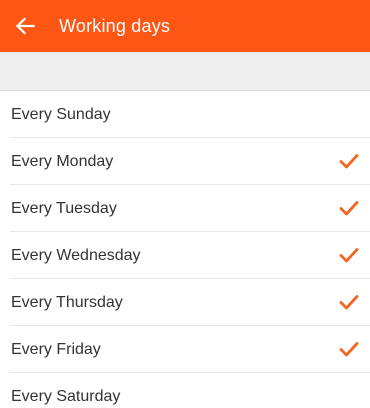 The height and width of the screenshot is (408, 370). What do you see at coordinates (185, 302) in the screenshot?
I see `day-row-thursday: Every Thursday` at bounding box center [185, 302].